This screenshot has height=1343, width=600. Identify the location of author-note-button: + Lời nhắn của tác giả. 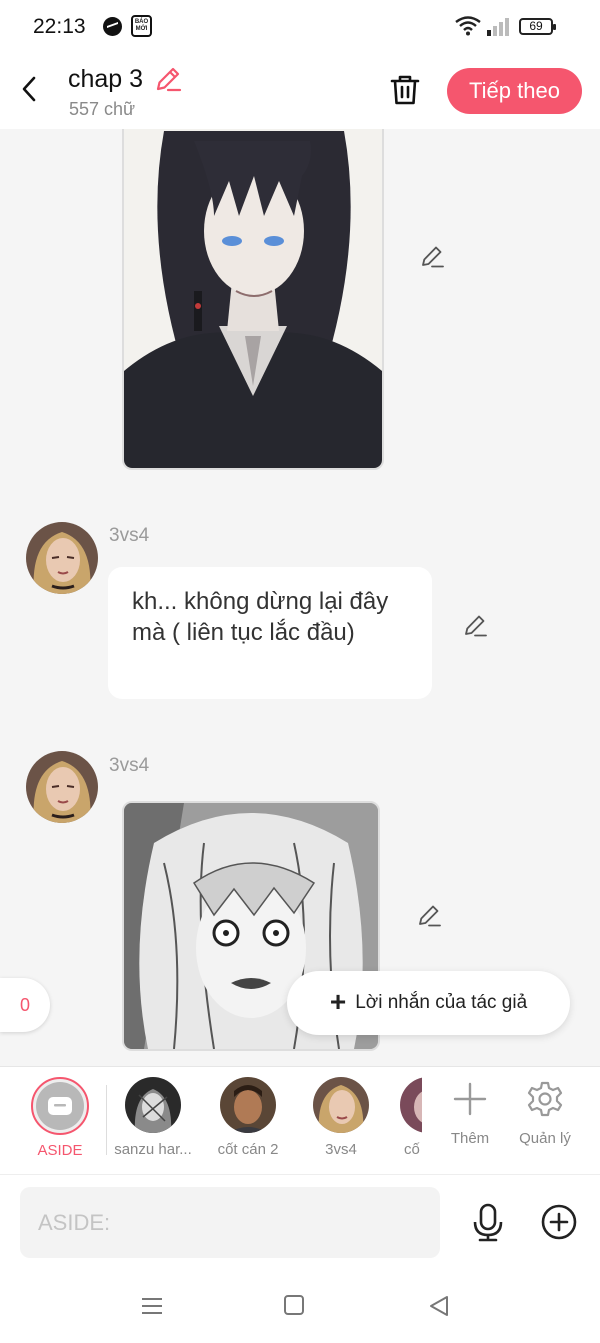
(428, 1003).